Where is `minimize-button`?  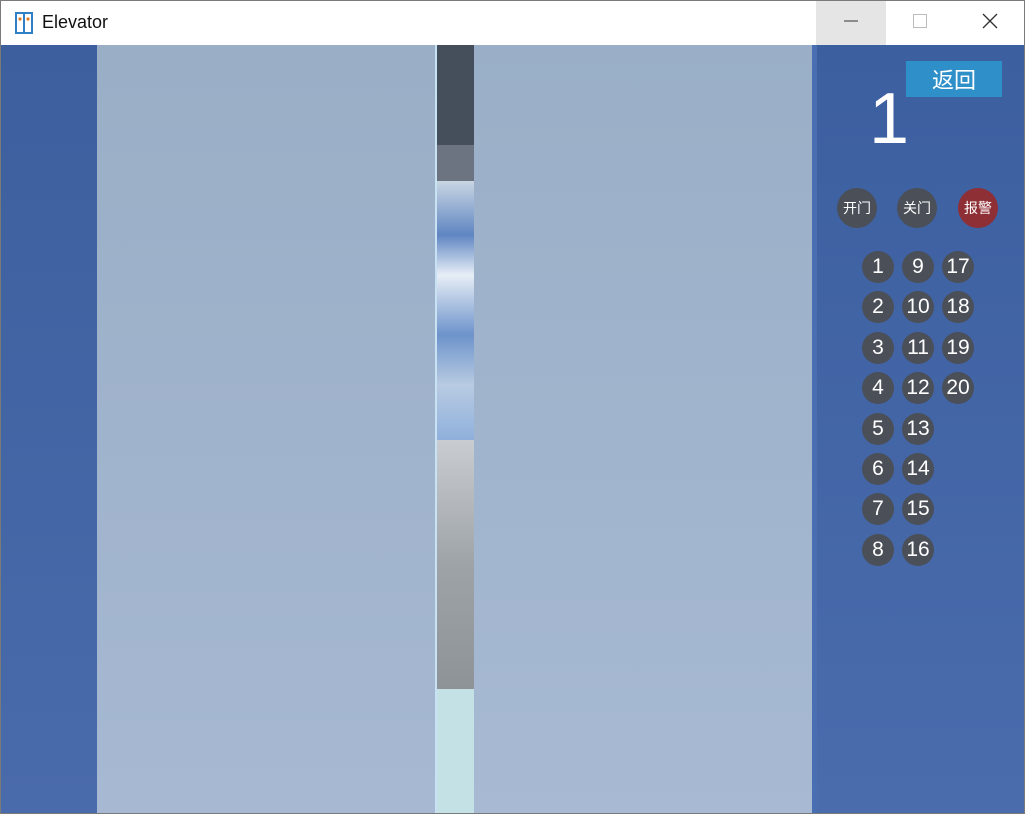
minimize-button is located at coordinates (851, 23).